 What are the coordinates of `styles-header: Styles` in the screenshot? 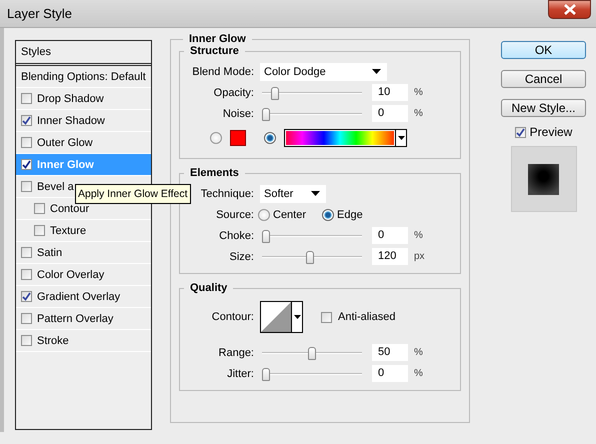 It's located at (83, 53).